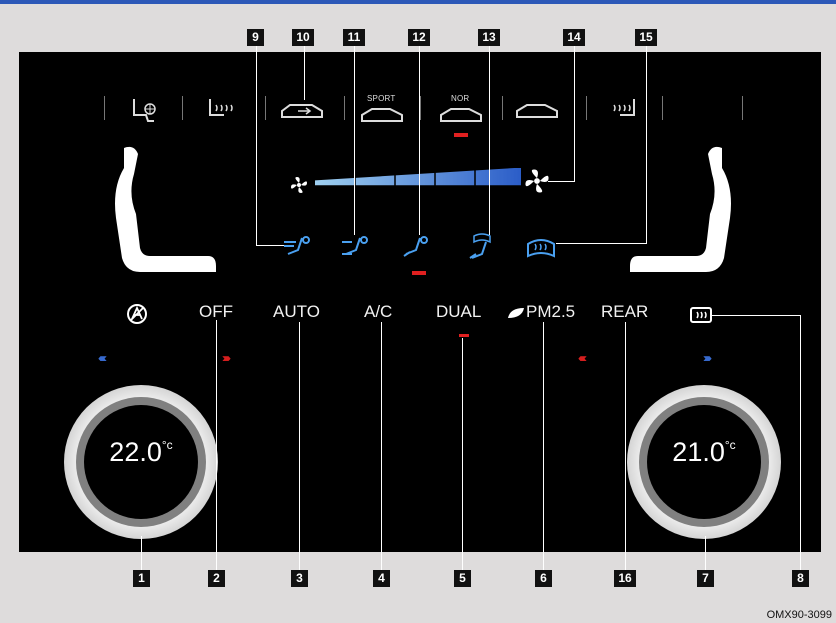 Image resolution: width=836 pixels, height=623 pixels. I want to click on leaf-icon, so click(516, 315).